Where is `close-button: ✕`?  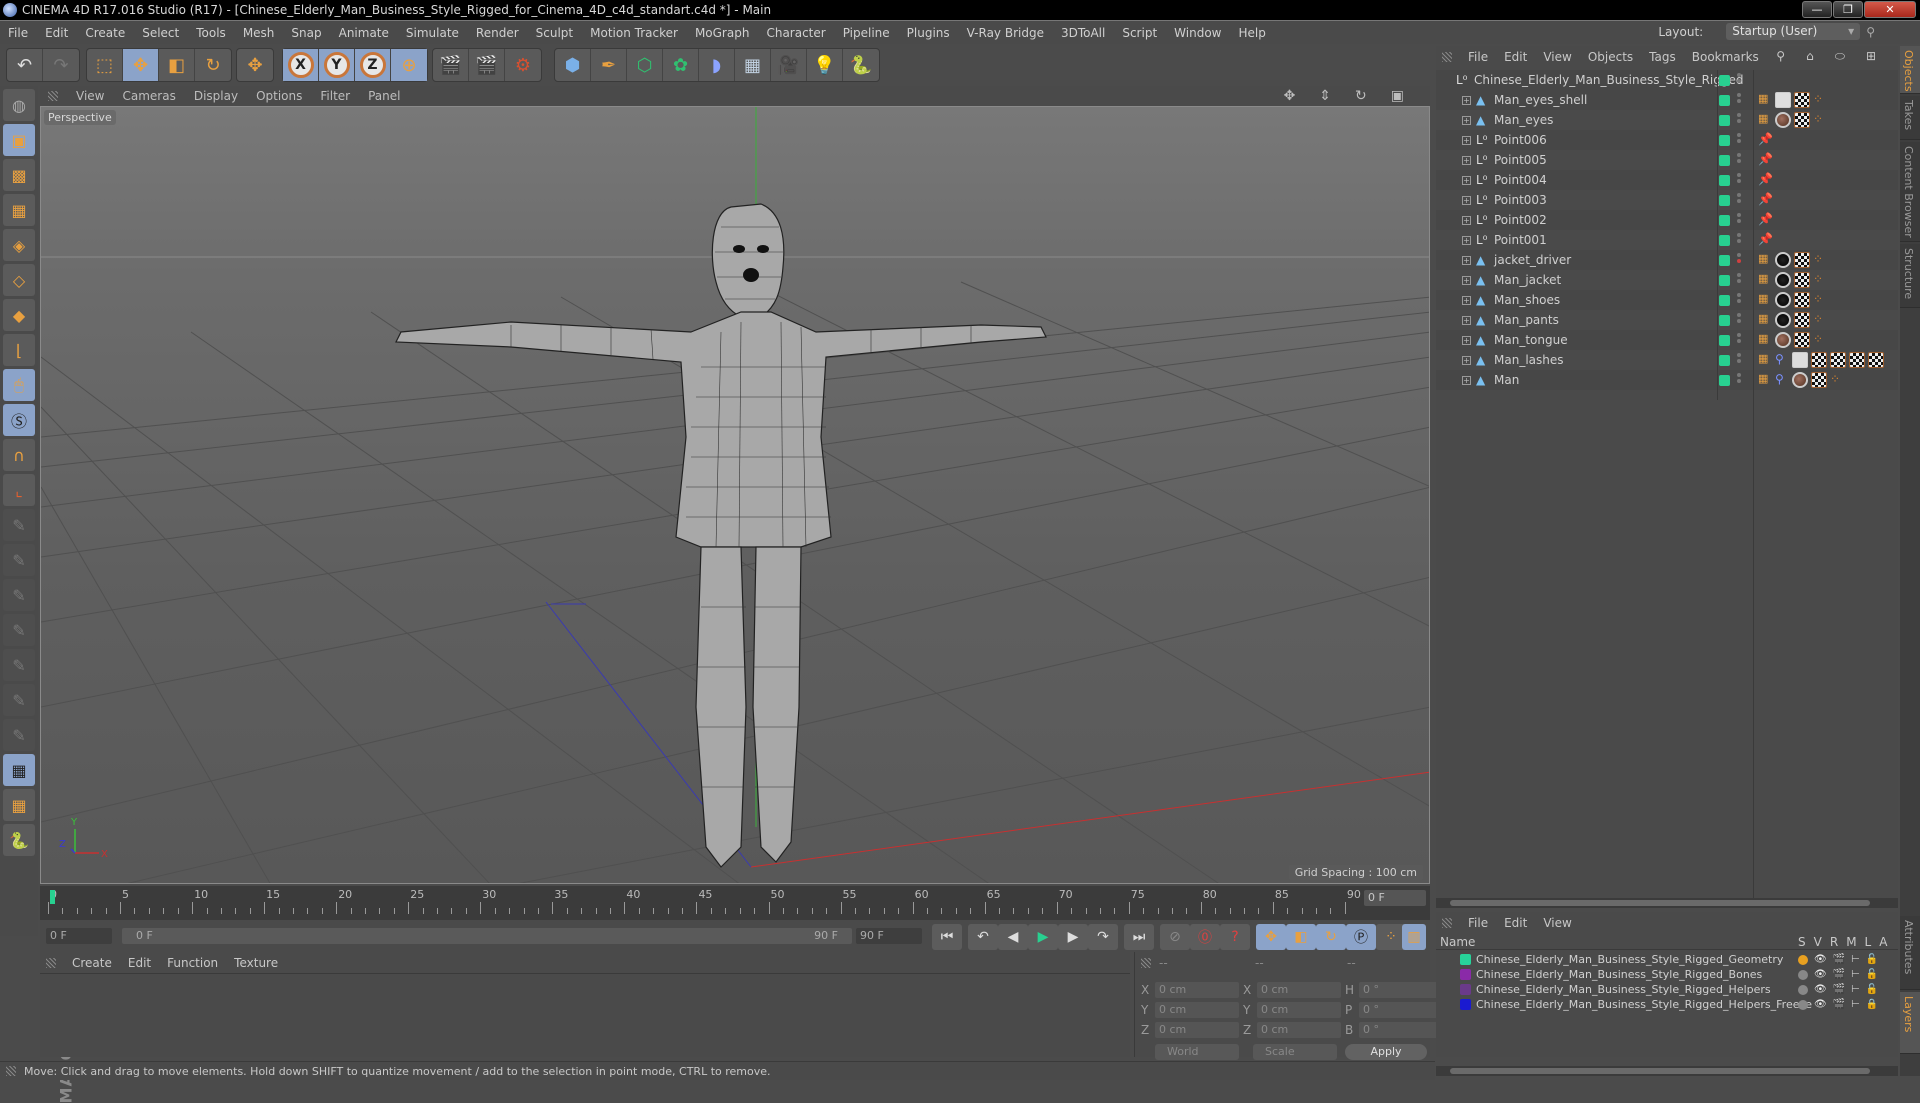
close-button: ✕ is located at coordinates (1890, 9).